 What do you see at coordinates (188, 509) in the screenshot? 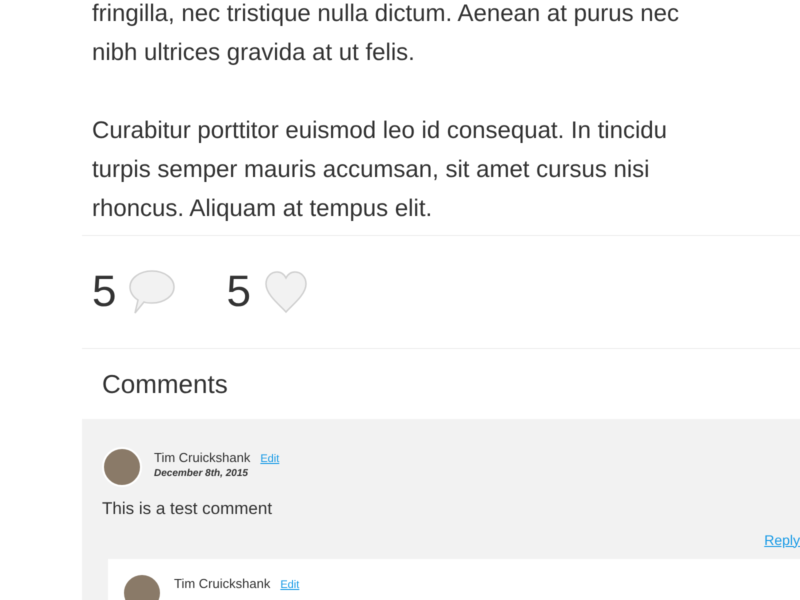
I see `comment-text: This is a test comment` at bounding box center [188, 509].